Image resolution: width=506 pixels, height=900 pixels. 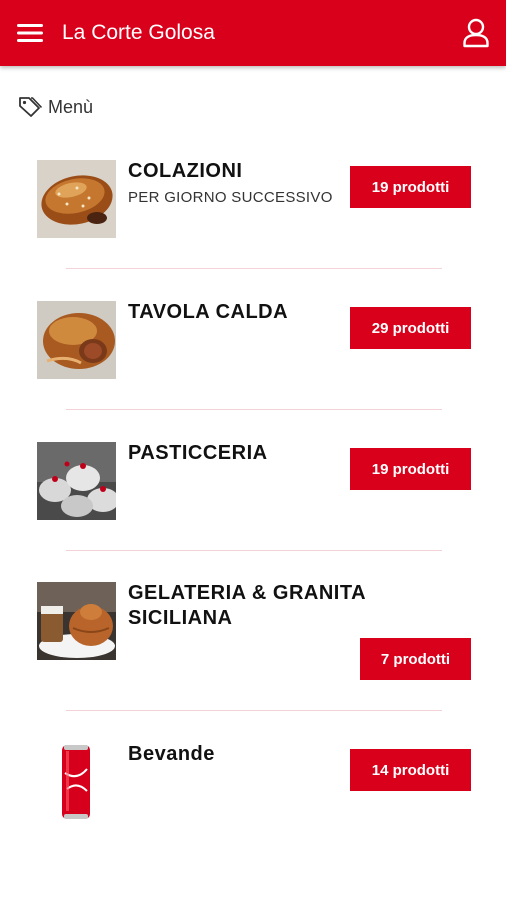 I want to click on product-count-badge: 29 prodotti, so click(x=410, y=328).